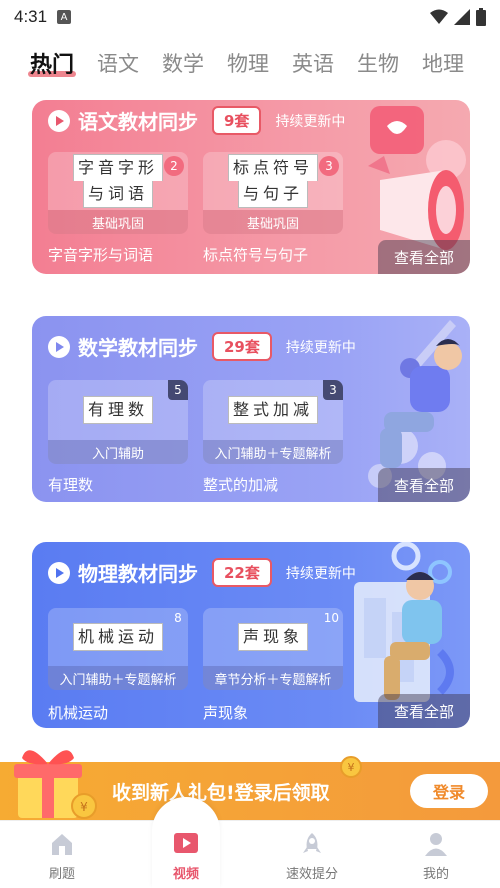  I want to click on nav-label: 刷题, so click(61, 874).